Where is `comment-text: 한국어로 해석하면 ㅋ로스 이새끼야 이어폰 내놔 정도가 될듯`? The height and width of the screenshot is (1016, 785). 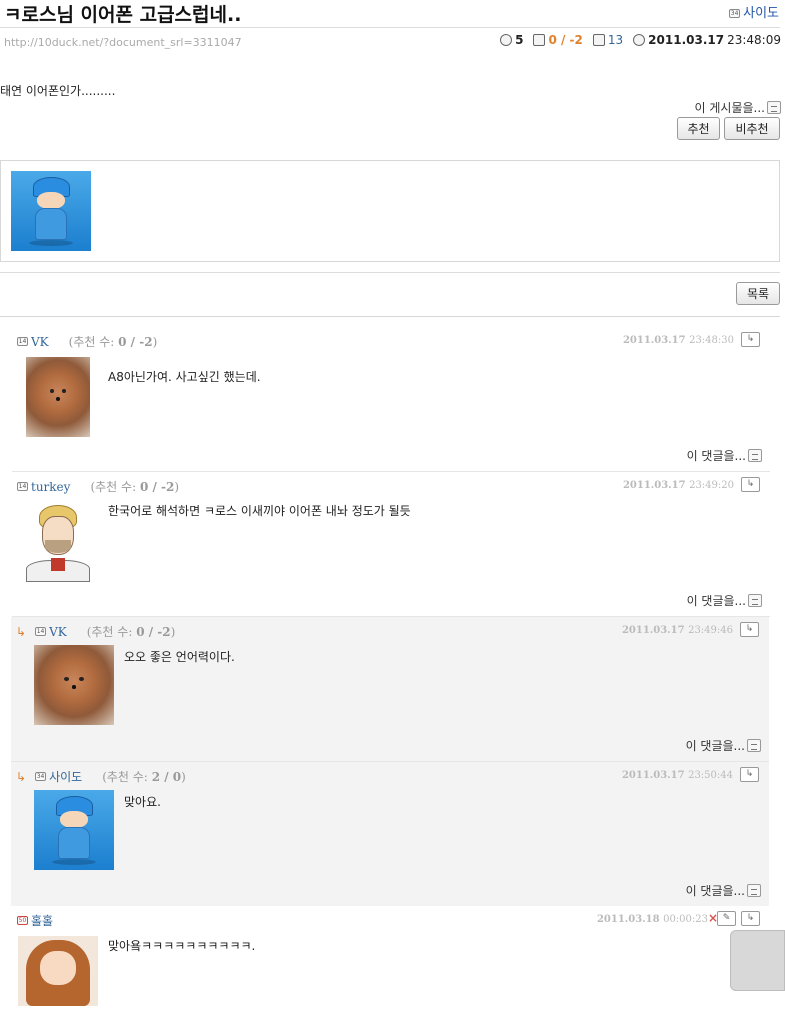
comment-text: 한국어로 해석하면 ㅋ로스 이새끼야 이어폰 내놔 정도가 될듯 is located at coordinates (259, 511).